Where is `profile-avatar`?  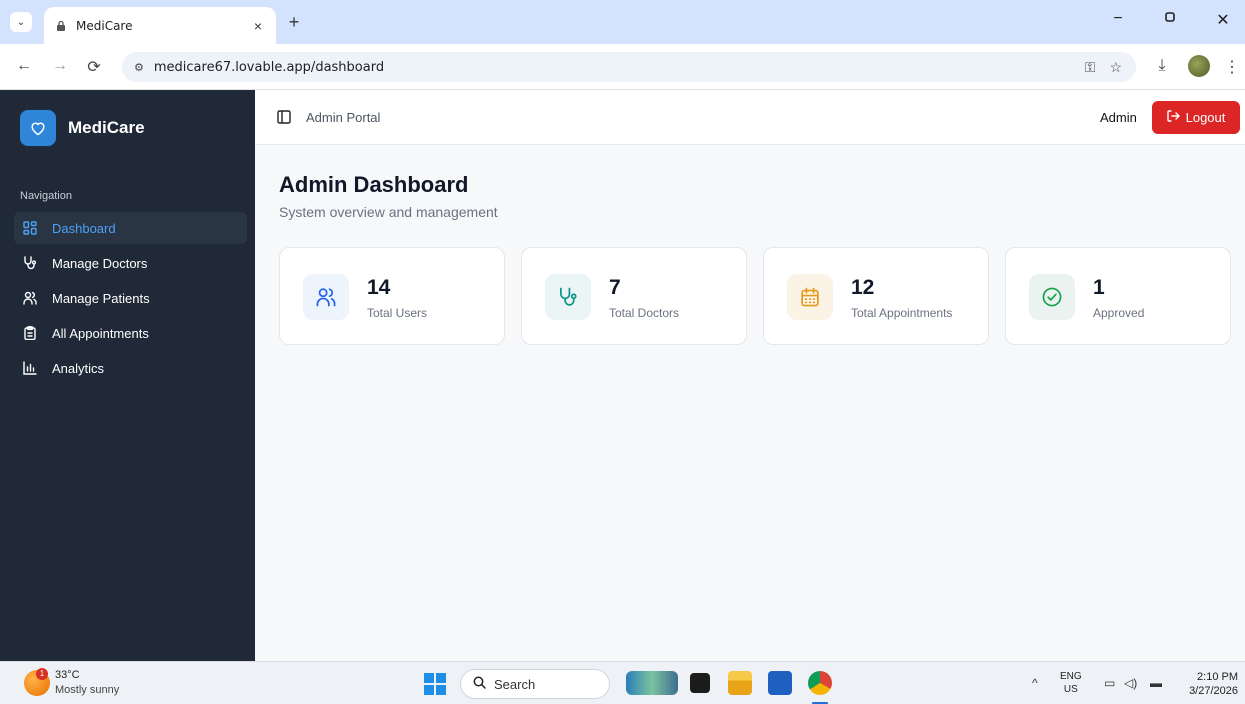
profile-avatar is located at coordinates (1199, 66).